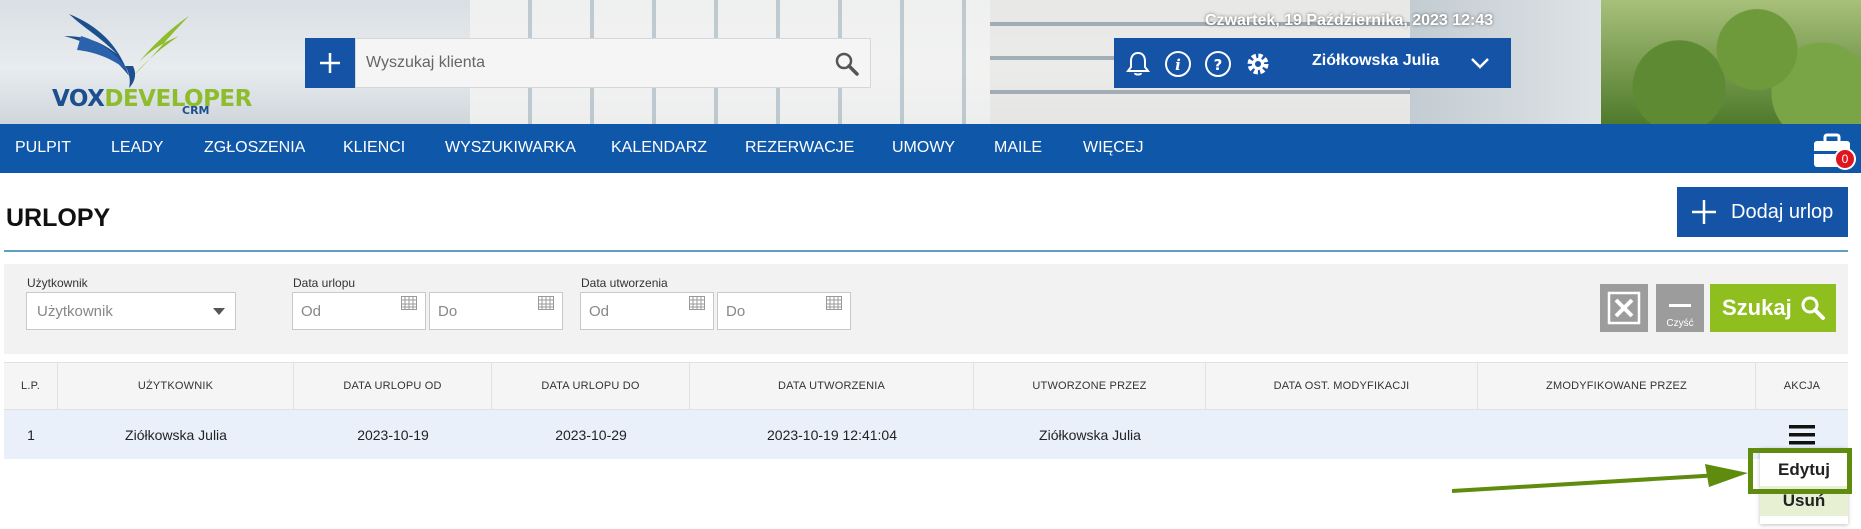  What do you see at coordinates (1090, 386) in the screenshot?
I see `column-header: UTWORZONE PRZEZ` at bounding box center [1090, 386].